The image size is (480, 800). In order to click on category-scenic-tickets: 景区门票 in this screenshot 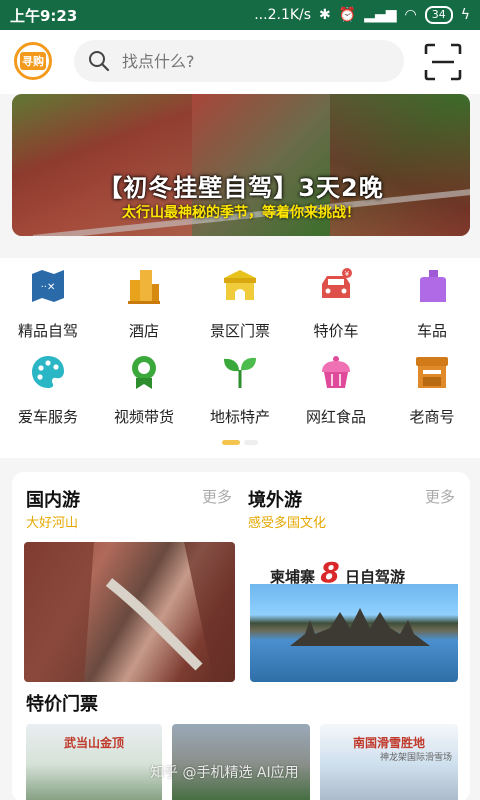, I will do `click(240, 304)`.